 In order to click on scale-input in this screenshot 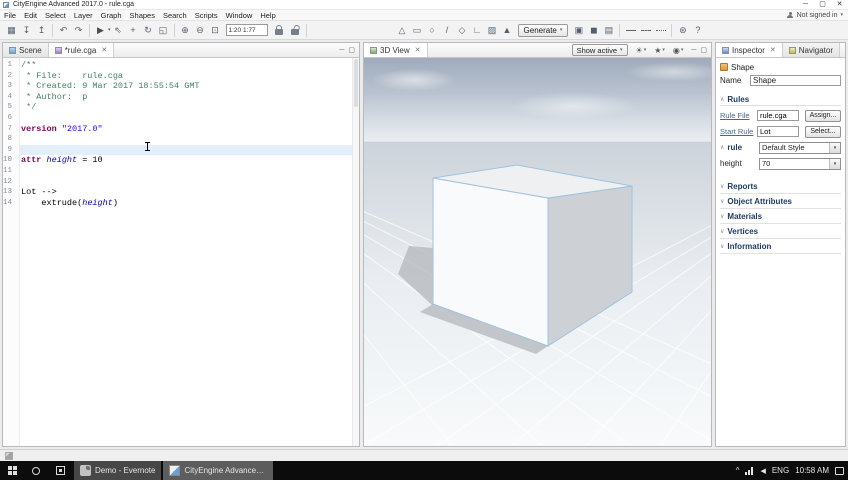, I will do `click(246, 30)`.